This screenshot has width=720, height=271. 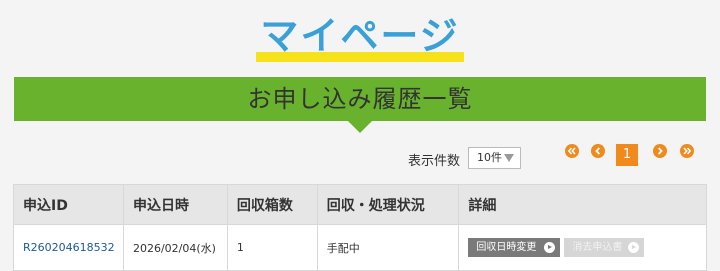 I want to click on details-cell: 回収日時変更 消去申込書, so click(x=582, y=247).